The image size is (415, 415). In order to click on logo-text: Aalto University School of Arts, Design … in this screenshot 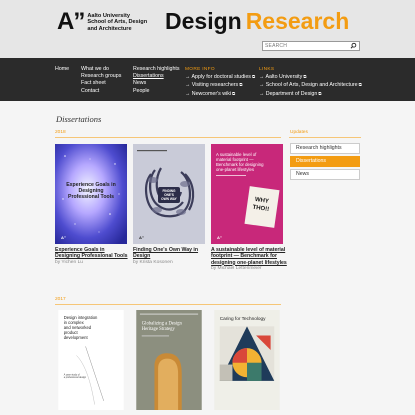, I will do `click(117, 22)`.